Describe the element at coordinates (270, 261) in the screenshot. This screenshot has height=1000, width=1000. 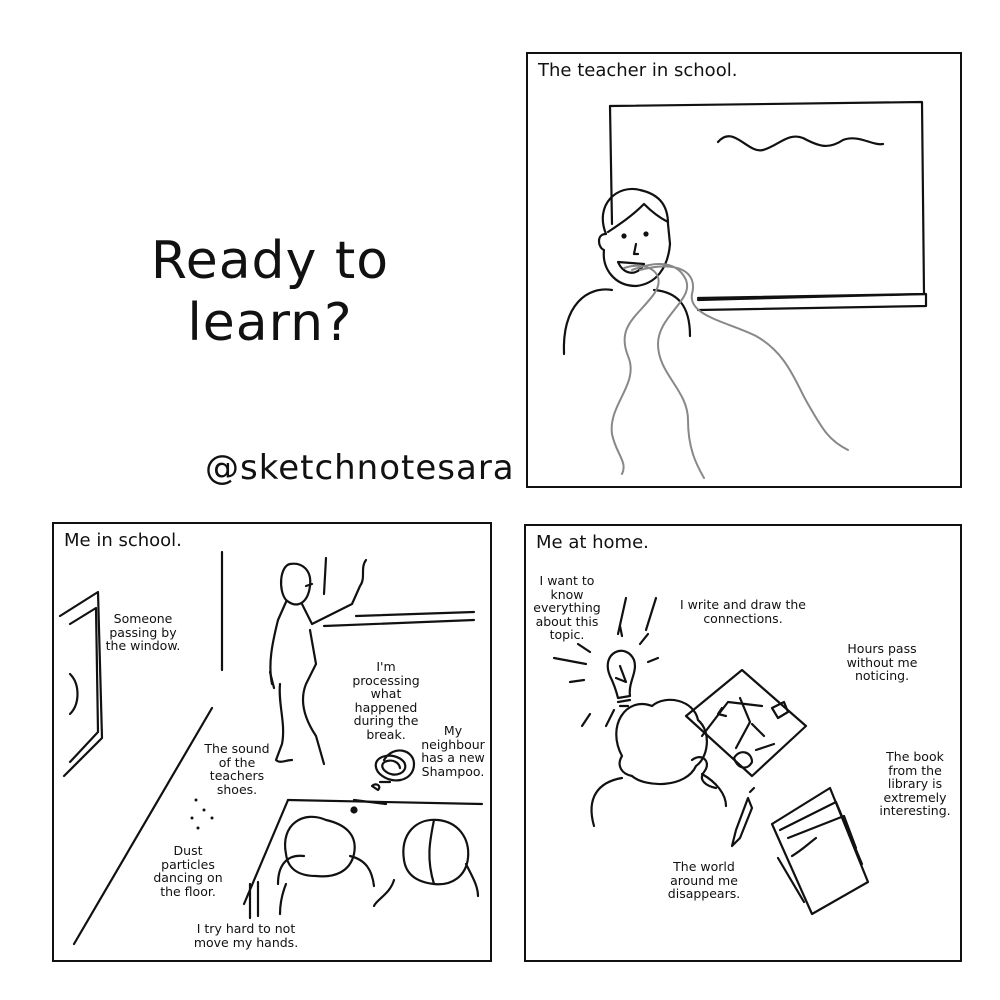
I see `title-line-1: Ready to` at that location.